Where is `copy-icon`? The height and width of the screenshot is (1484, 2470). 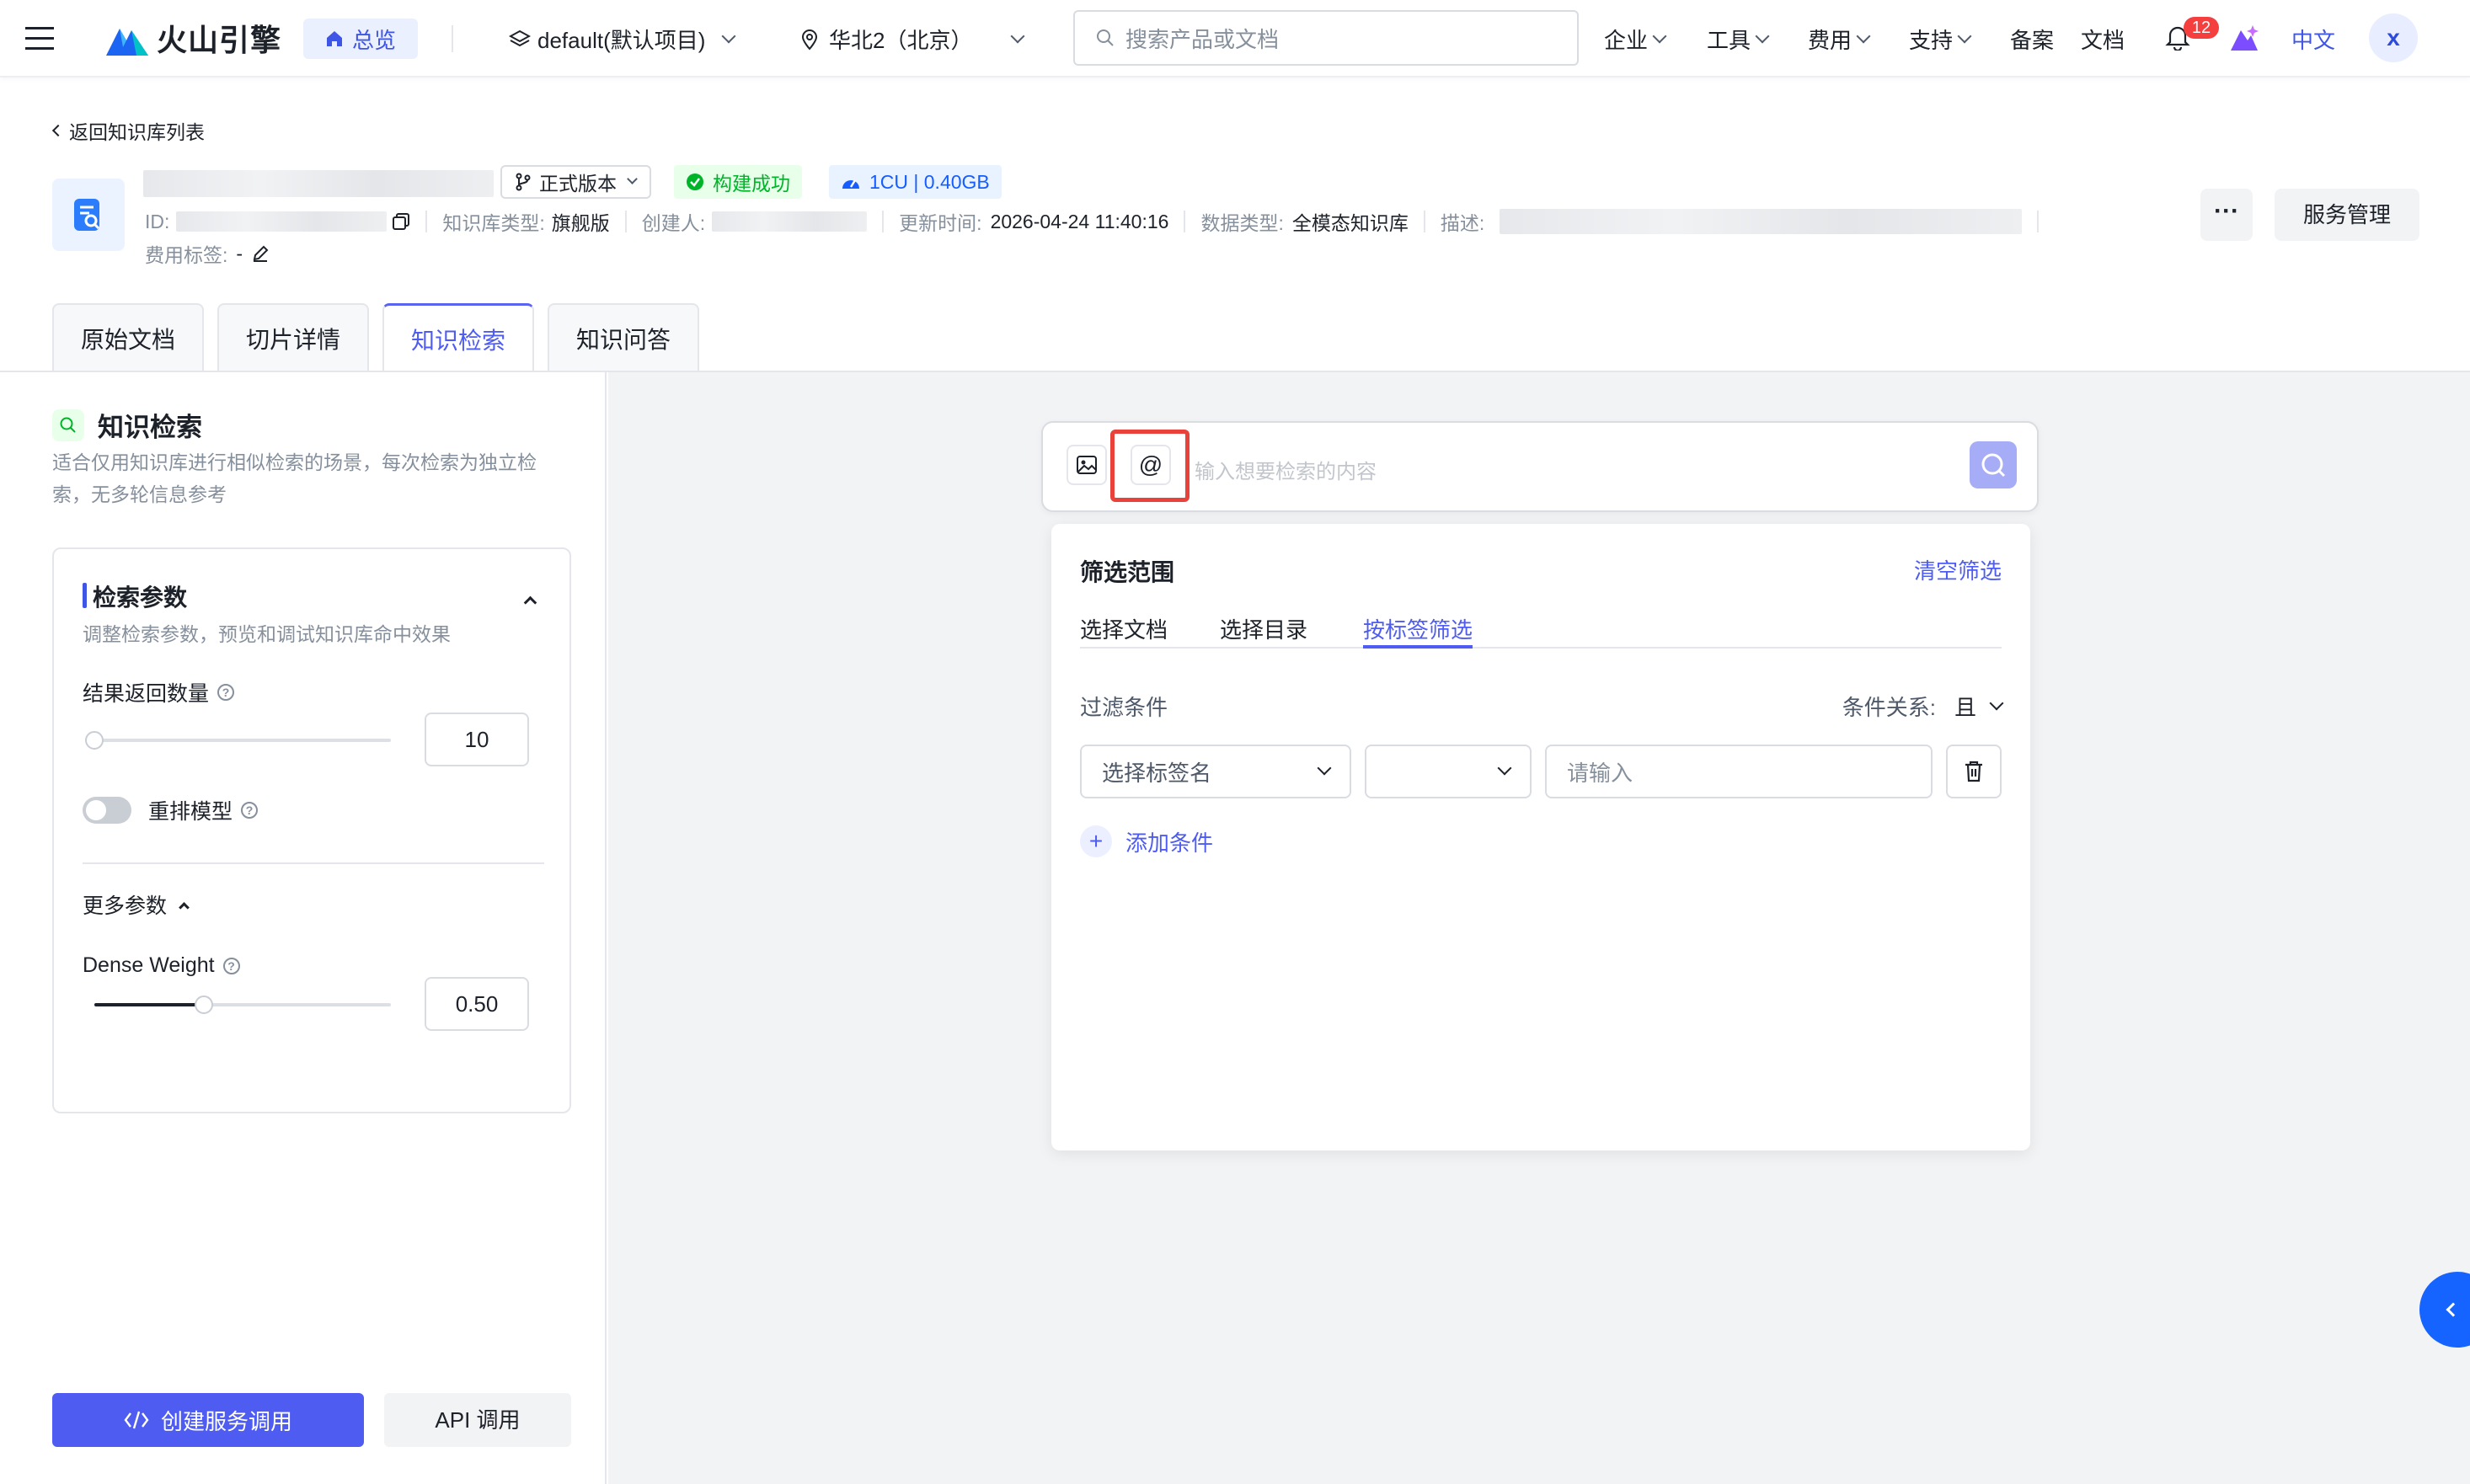 copy-icon is located at coordinates (401, 222).